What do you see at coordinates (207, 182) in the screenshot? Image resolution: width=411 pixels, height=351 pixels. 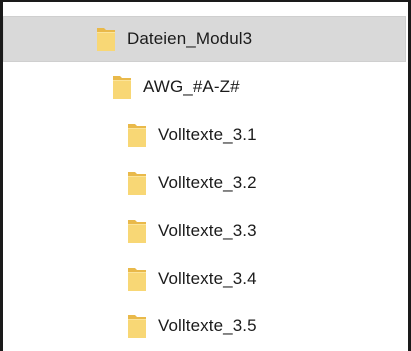 I see `tree-item-label: Volltexte_3.2` at bounding box center [207, 182].